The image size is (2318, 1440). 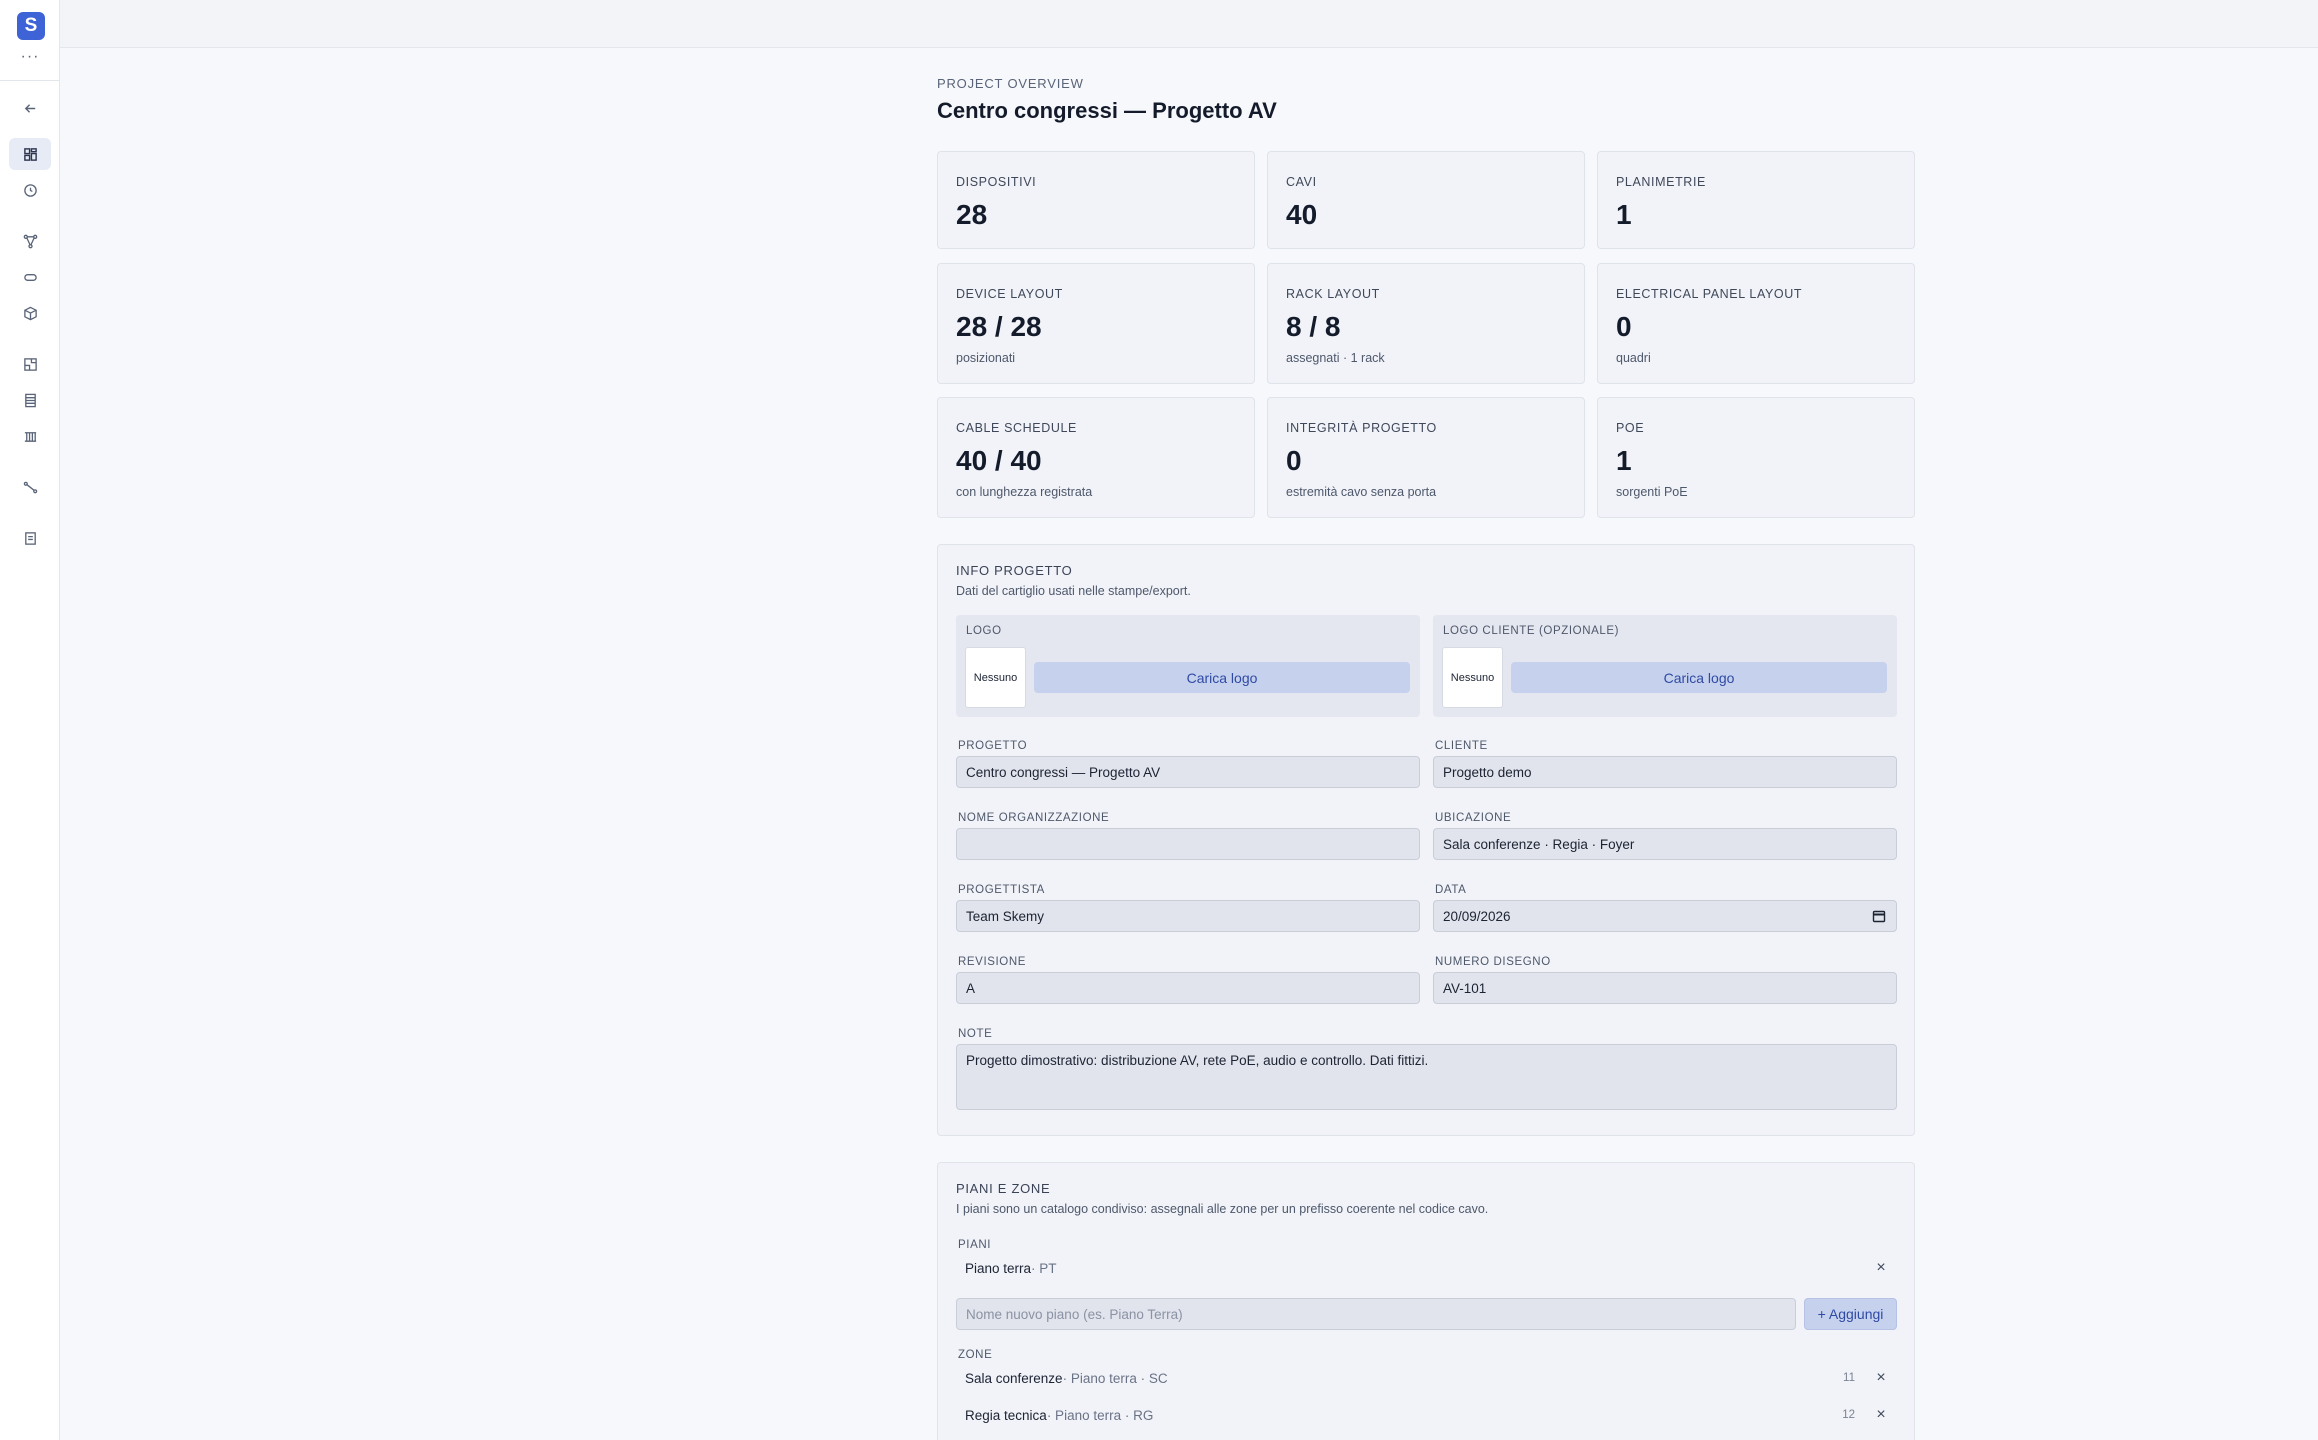 What do you see at coordinates (999, 460) in the screenshot?
I see `stat-value: 40 / 40` at bounding box center [999, 460].